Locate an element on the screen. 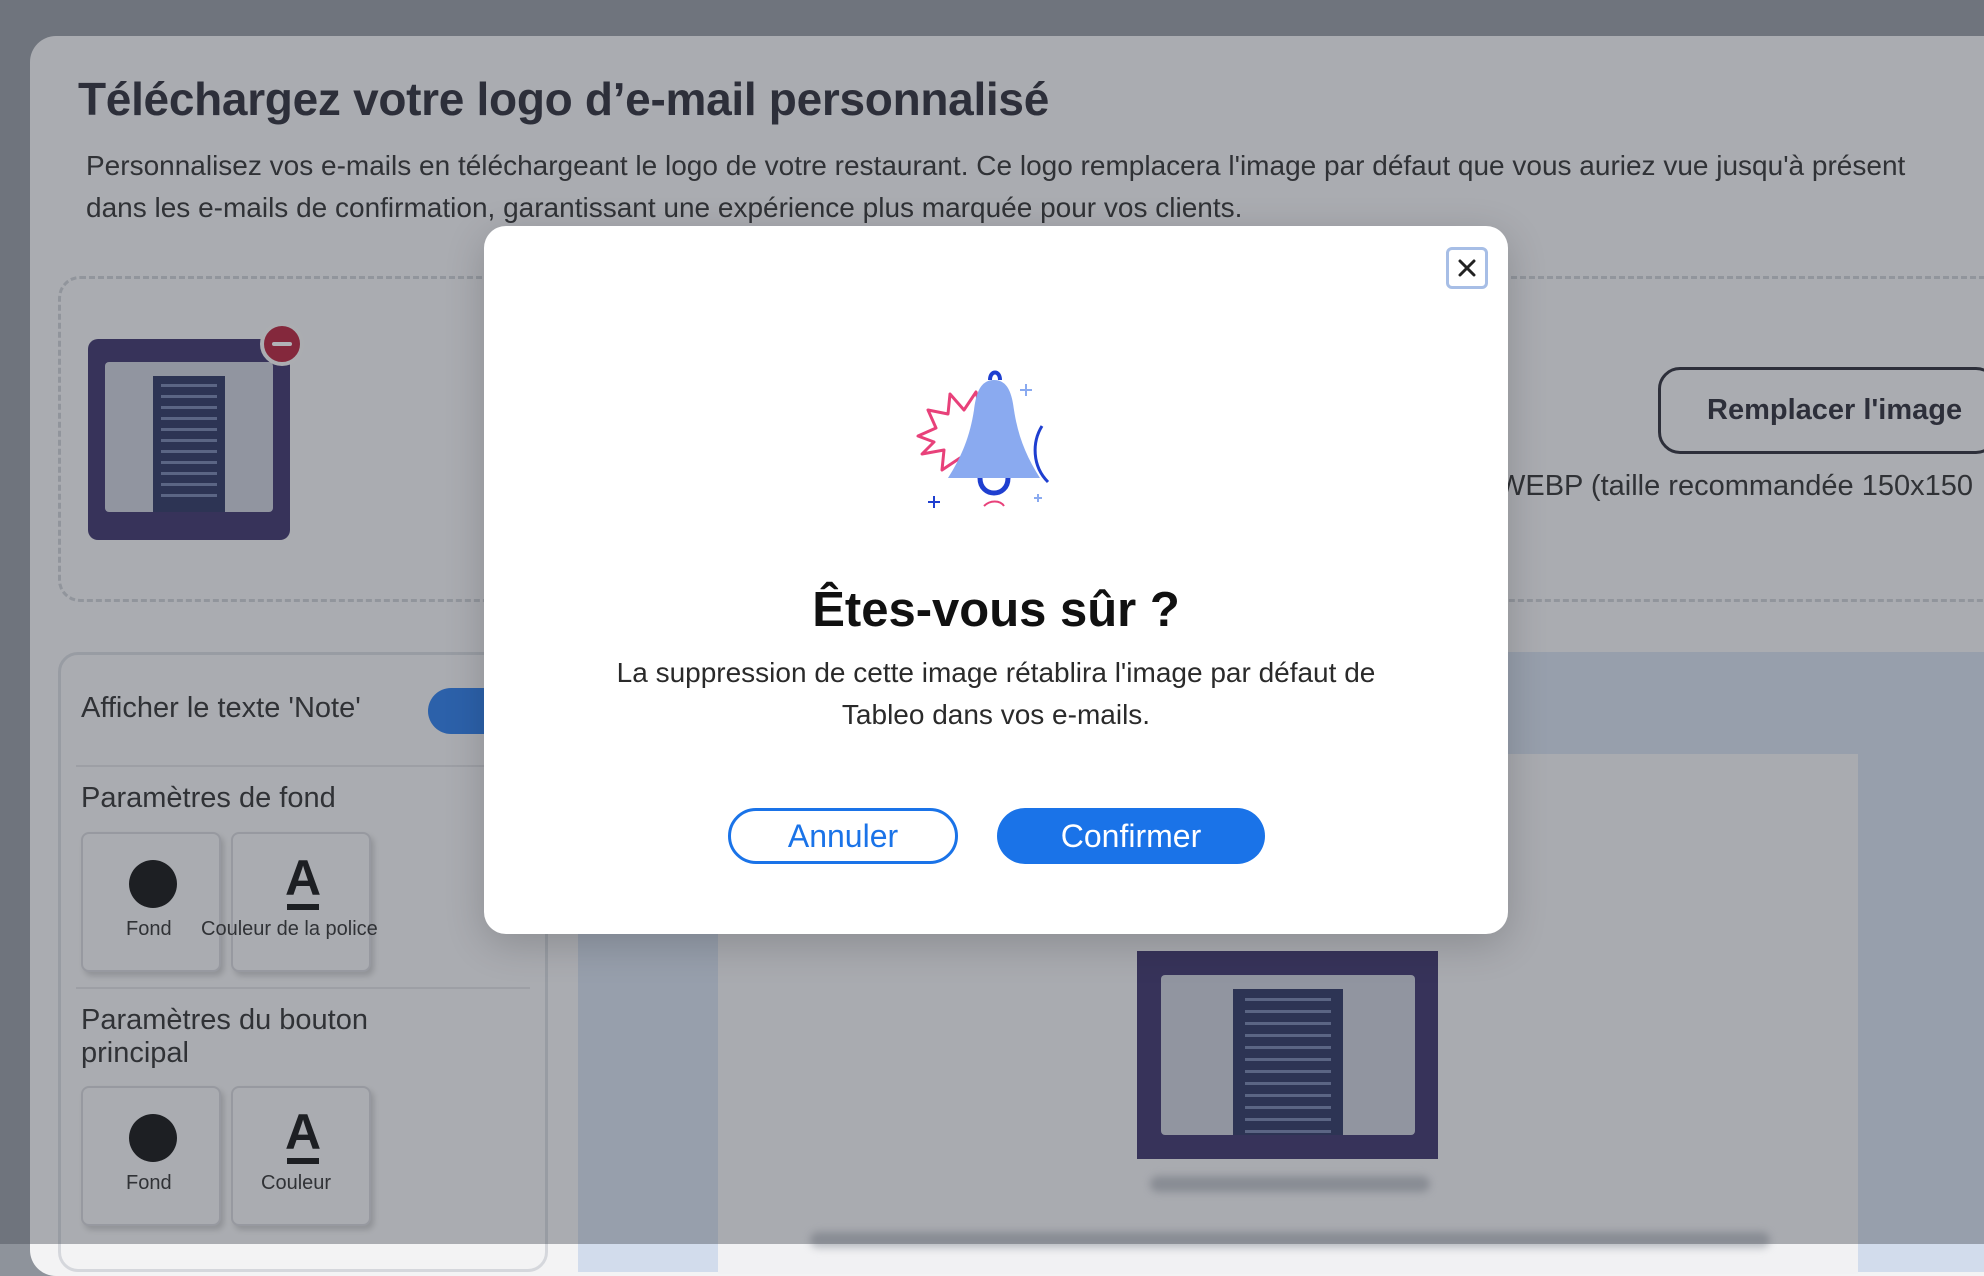 The width and height of the screenshot is (1984, 1276). confirm-button: Confirmer is located at coordinates (1131, 836).